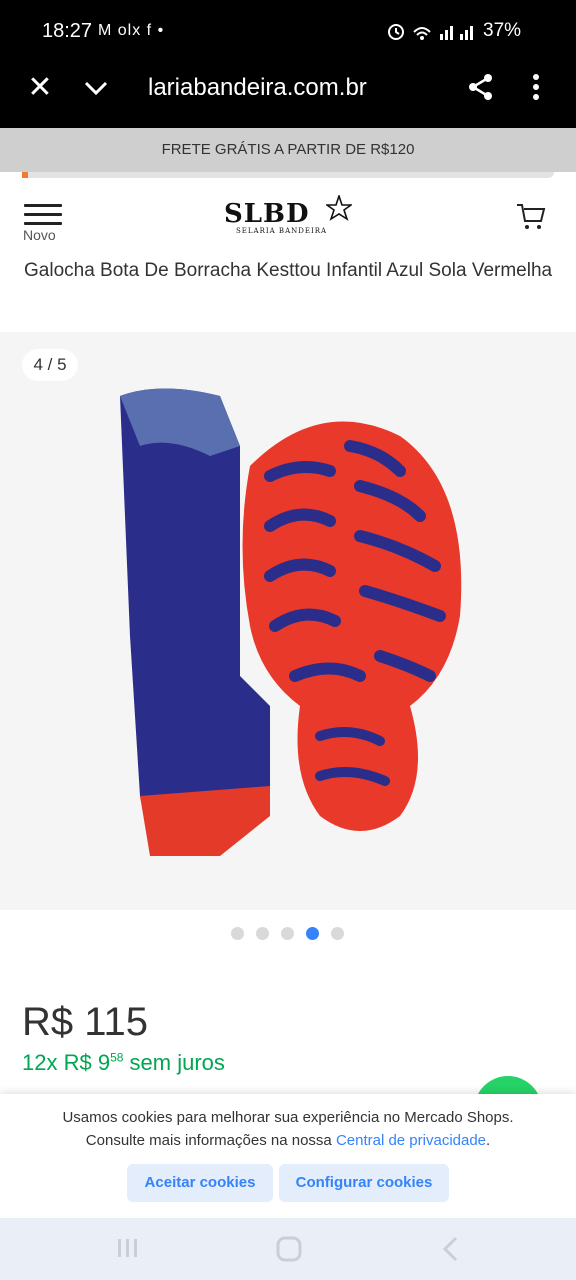 Image resolution: width=576 pixels, height=1280 pixels. I want to click on home-nav-icon, so click(289, 1249).